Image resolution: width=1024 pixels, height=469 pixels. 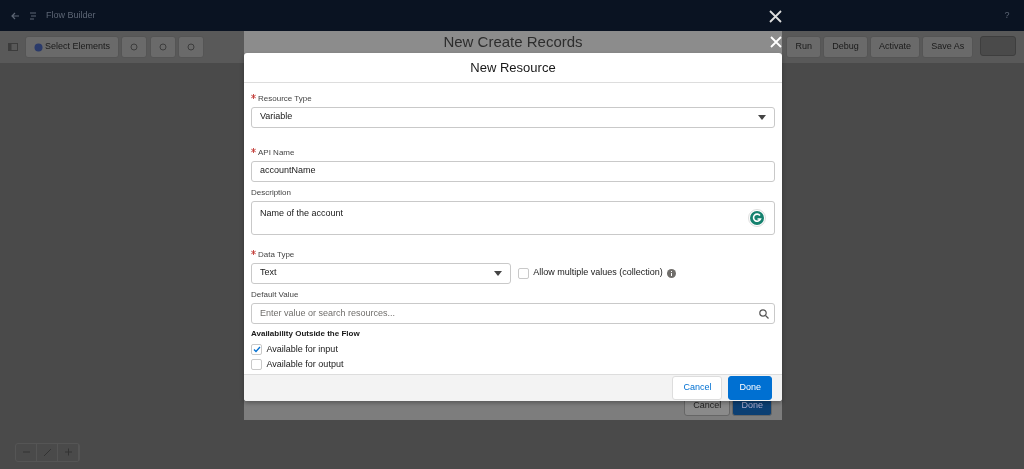 I want to click on dialog-title: New Resource, so click(x=513, y=67).